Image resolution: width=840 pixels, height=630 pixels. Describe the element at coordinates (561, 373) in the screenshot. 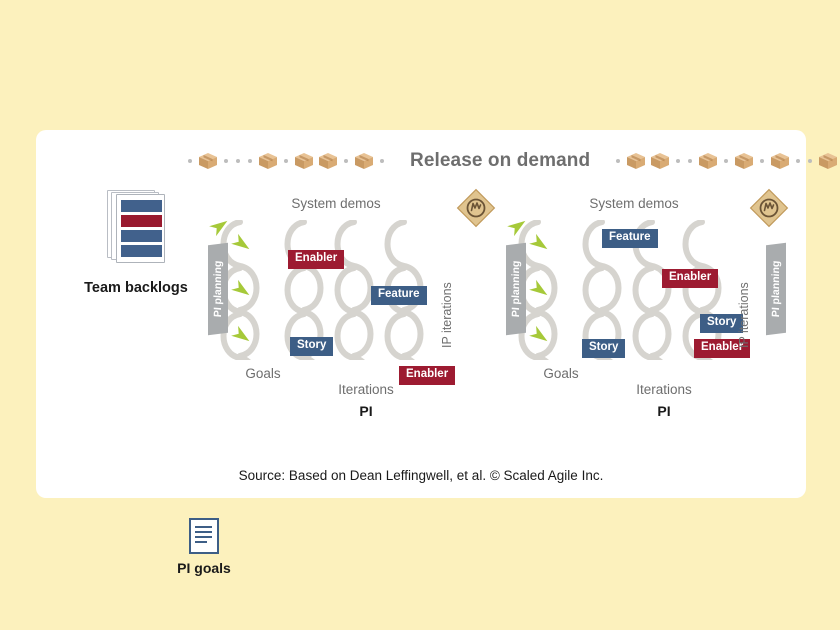

I see `goals-label-2: Goals` at that location.